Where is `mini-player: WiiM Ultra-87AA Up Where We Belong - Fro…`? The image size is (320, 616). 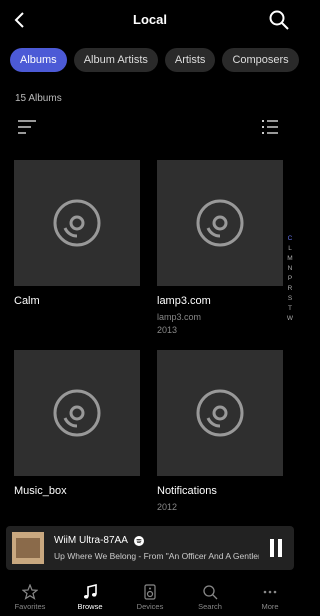 mini-player: WiiM Ultra-87AA Up Where We Belong - Fro… is located at coordinates (150, 548).